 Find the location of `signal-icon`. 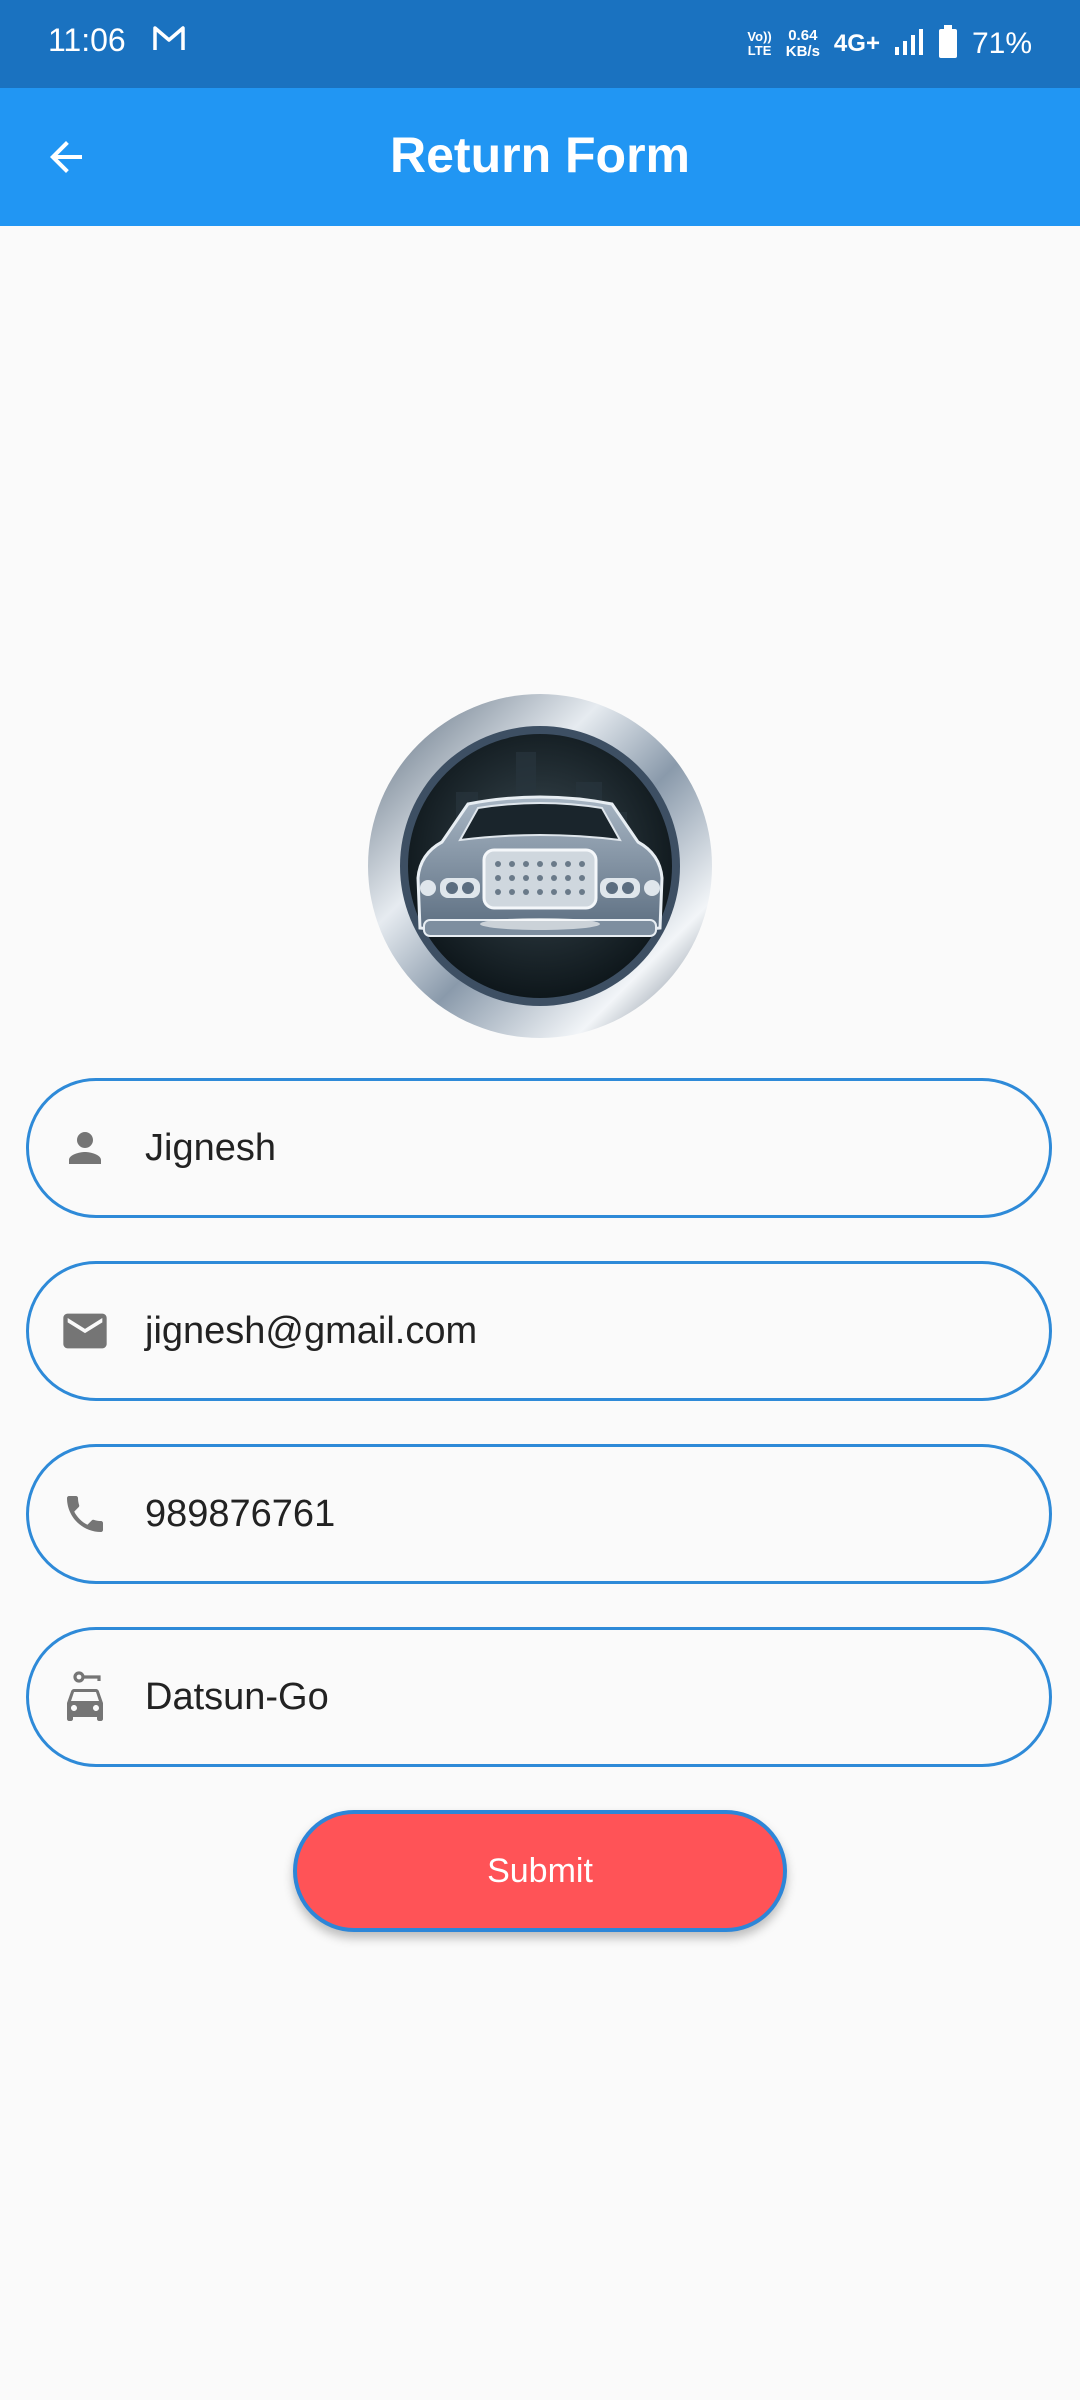

signal-icon is located at coordinates (909, 44).